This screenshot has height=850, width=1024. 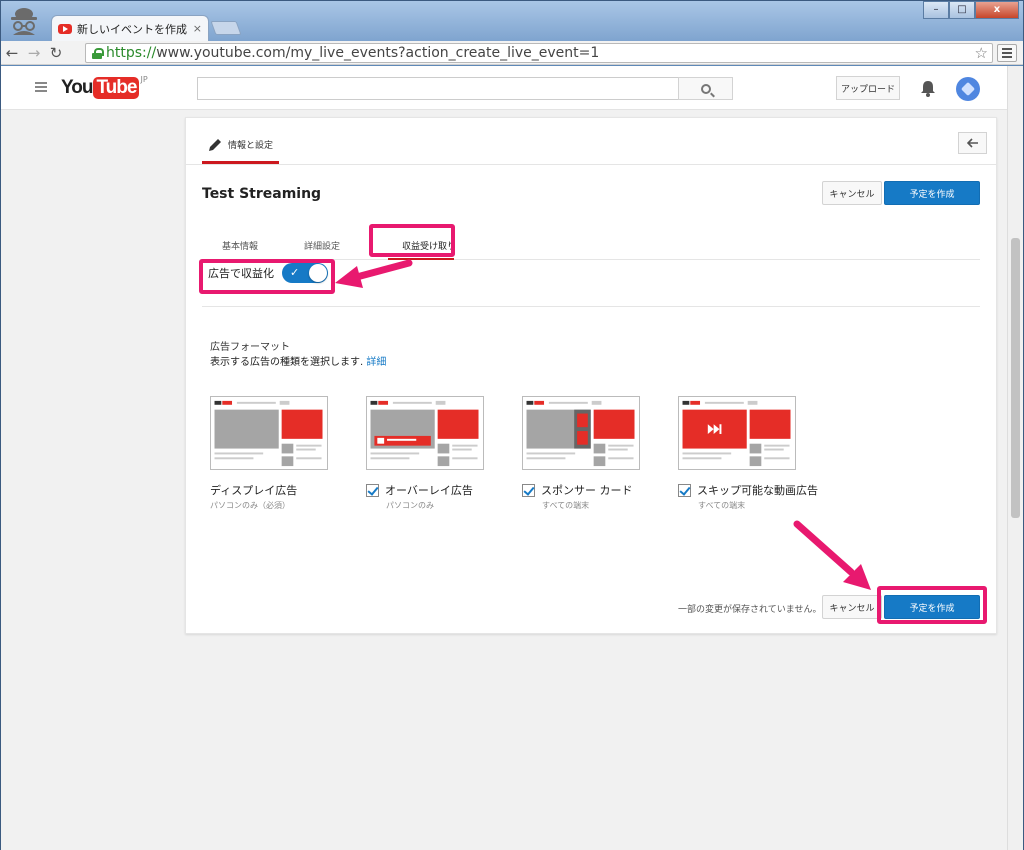 I want to click on ad-format-description: 表示する広告の種類を選択します. 詳細, so click(x=298, y=360).